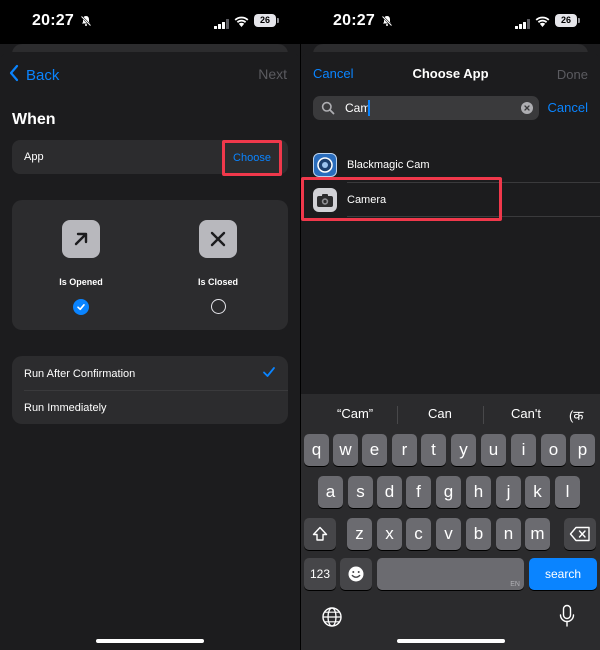 The height and width of the screenshot is (650, 600). Describe the element at coordinates (81, 239) in the screenshot. I see `arrow-up-right-icon` at that location.